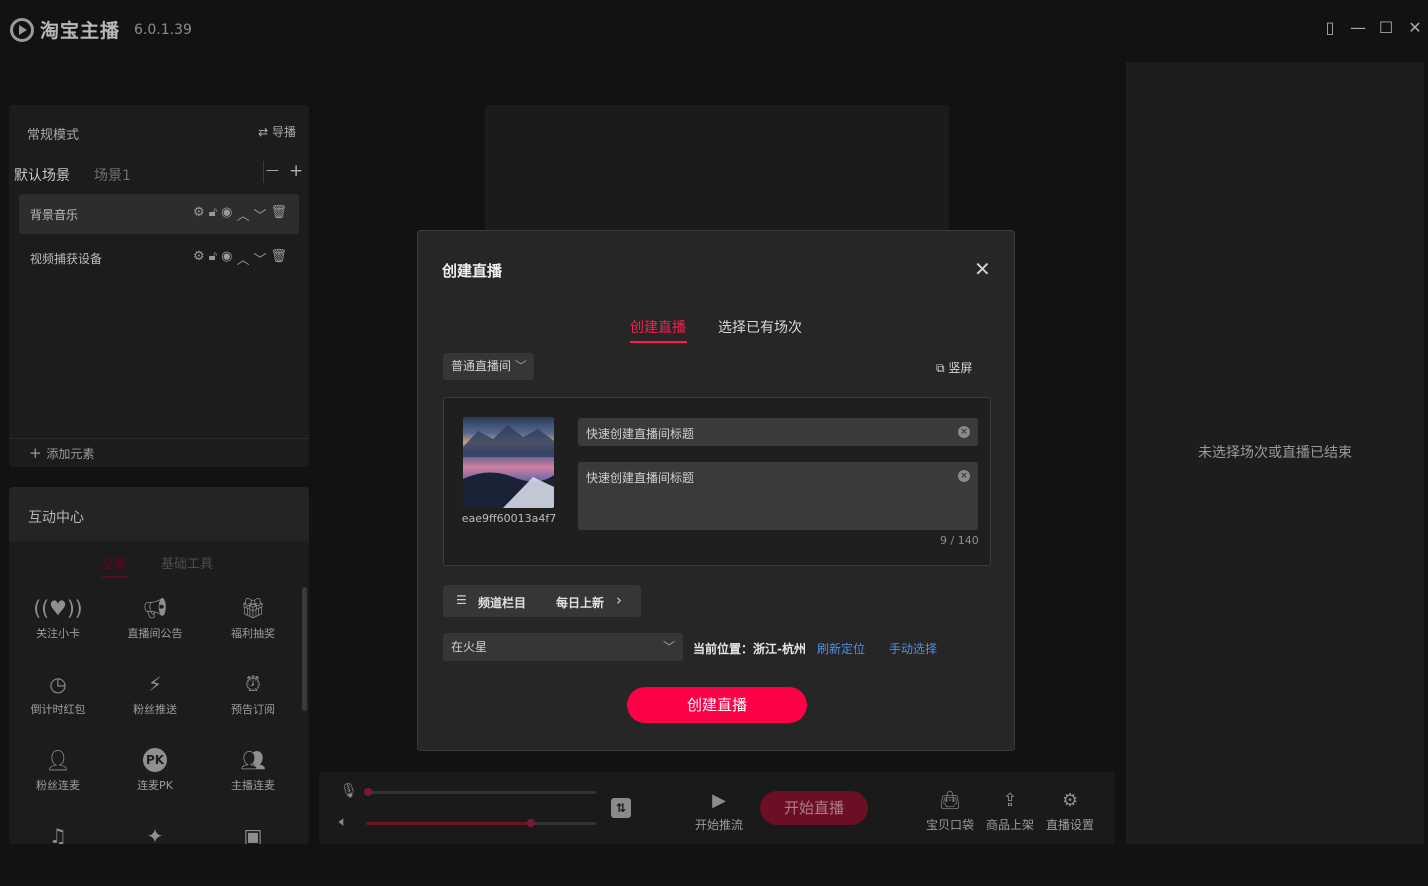 This screenshot has width=1428, height=886. Describe the element at coordinates (950, 800) in the screenshot. I see `bag-icon: 👜︎` at that location.